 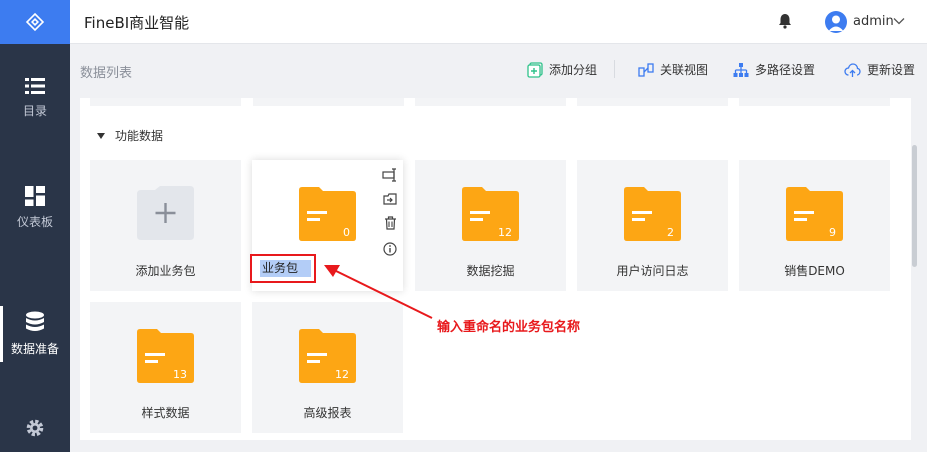 I want to click on package-card: 12 高级报表, so click(x=327, y=367).